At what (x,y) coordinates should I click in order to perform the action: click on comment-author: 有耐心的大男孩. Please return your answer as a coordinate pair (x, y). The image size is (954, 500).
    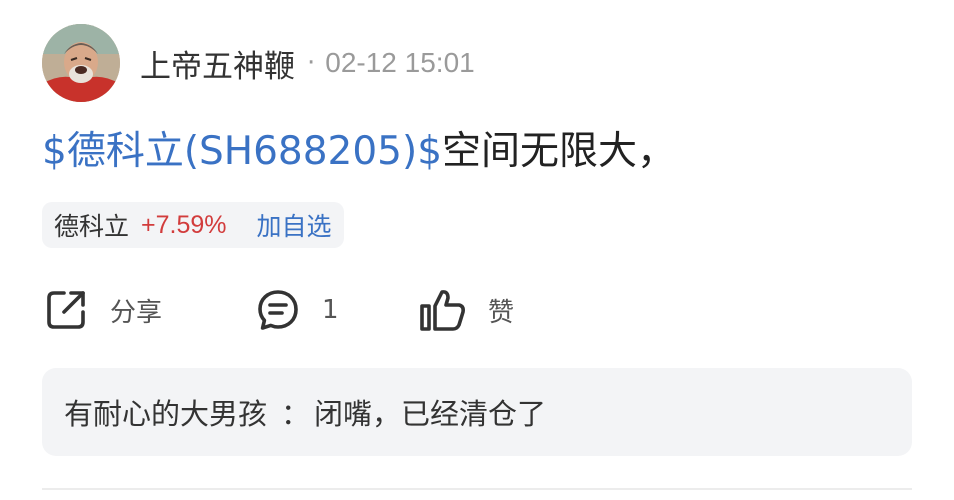
    Looking at the image, I should click on (165, 412).